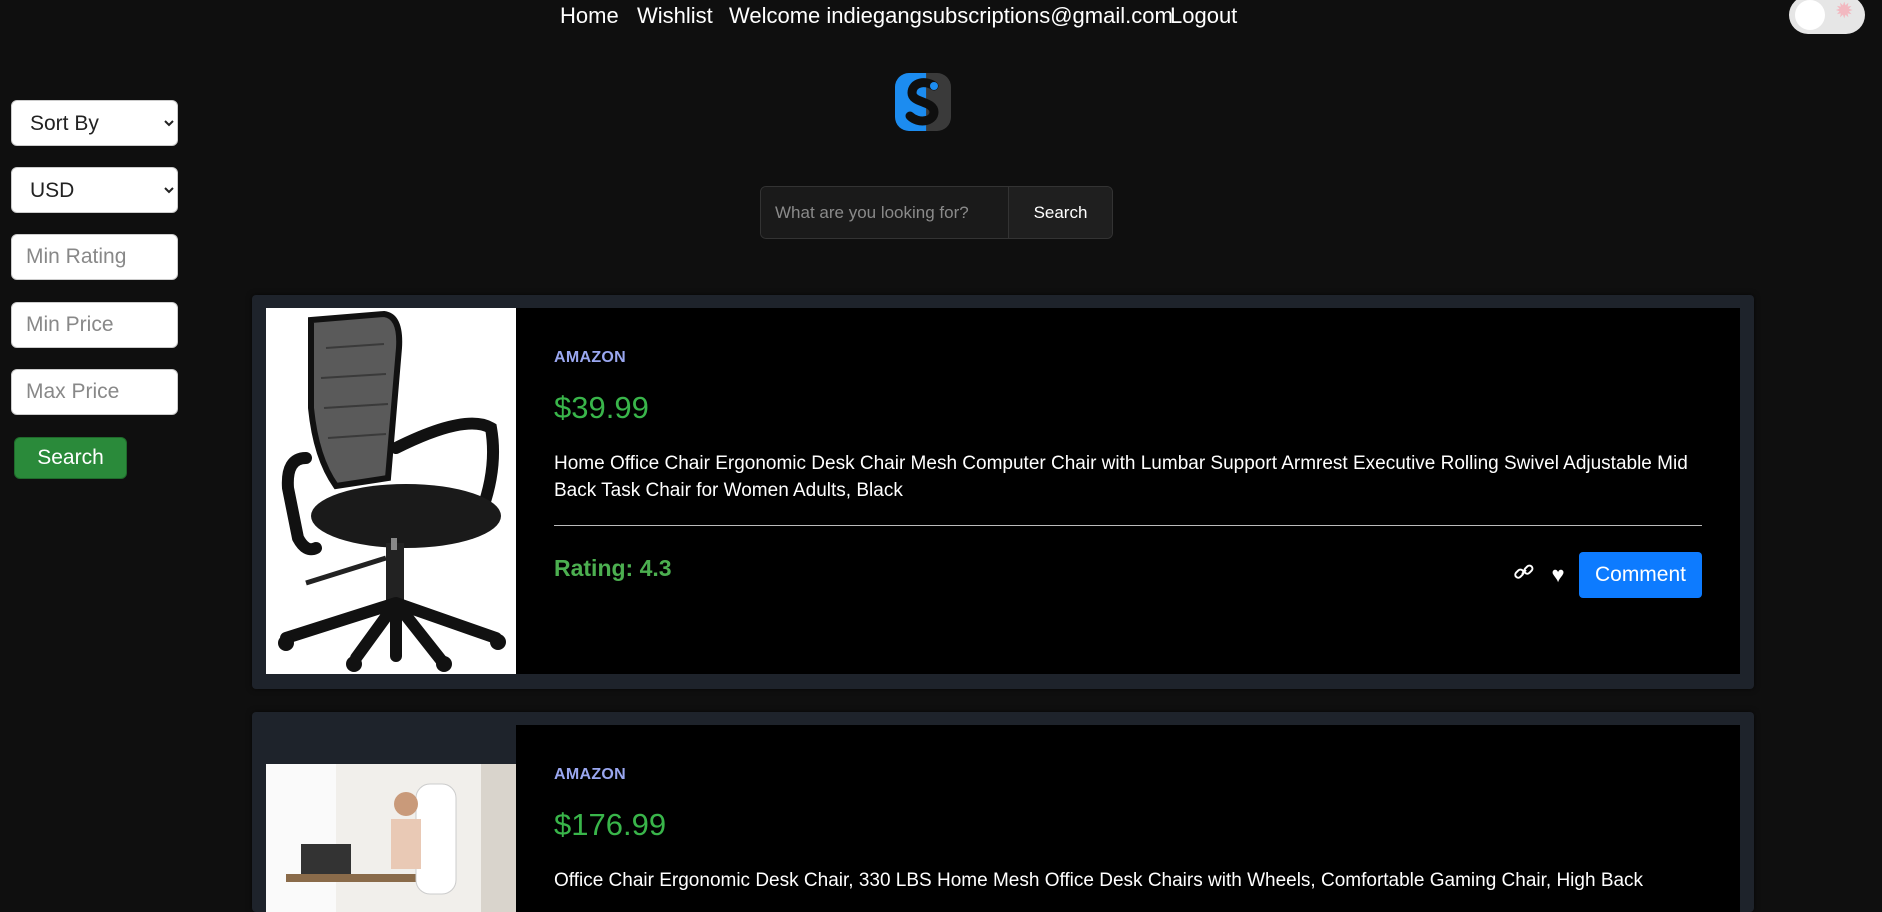 This screenshot has height=912, width=1882. Describe the element at coordinates (885, 212) in the screenshot. I see `search-input` at that location.